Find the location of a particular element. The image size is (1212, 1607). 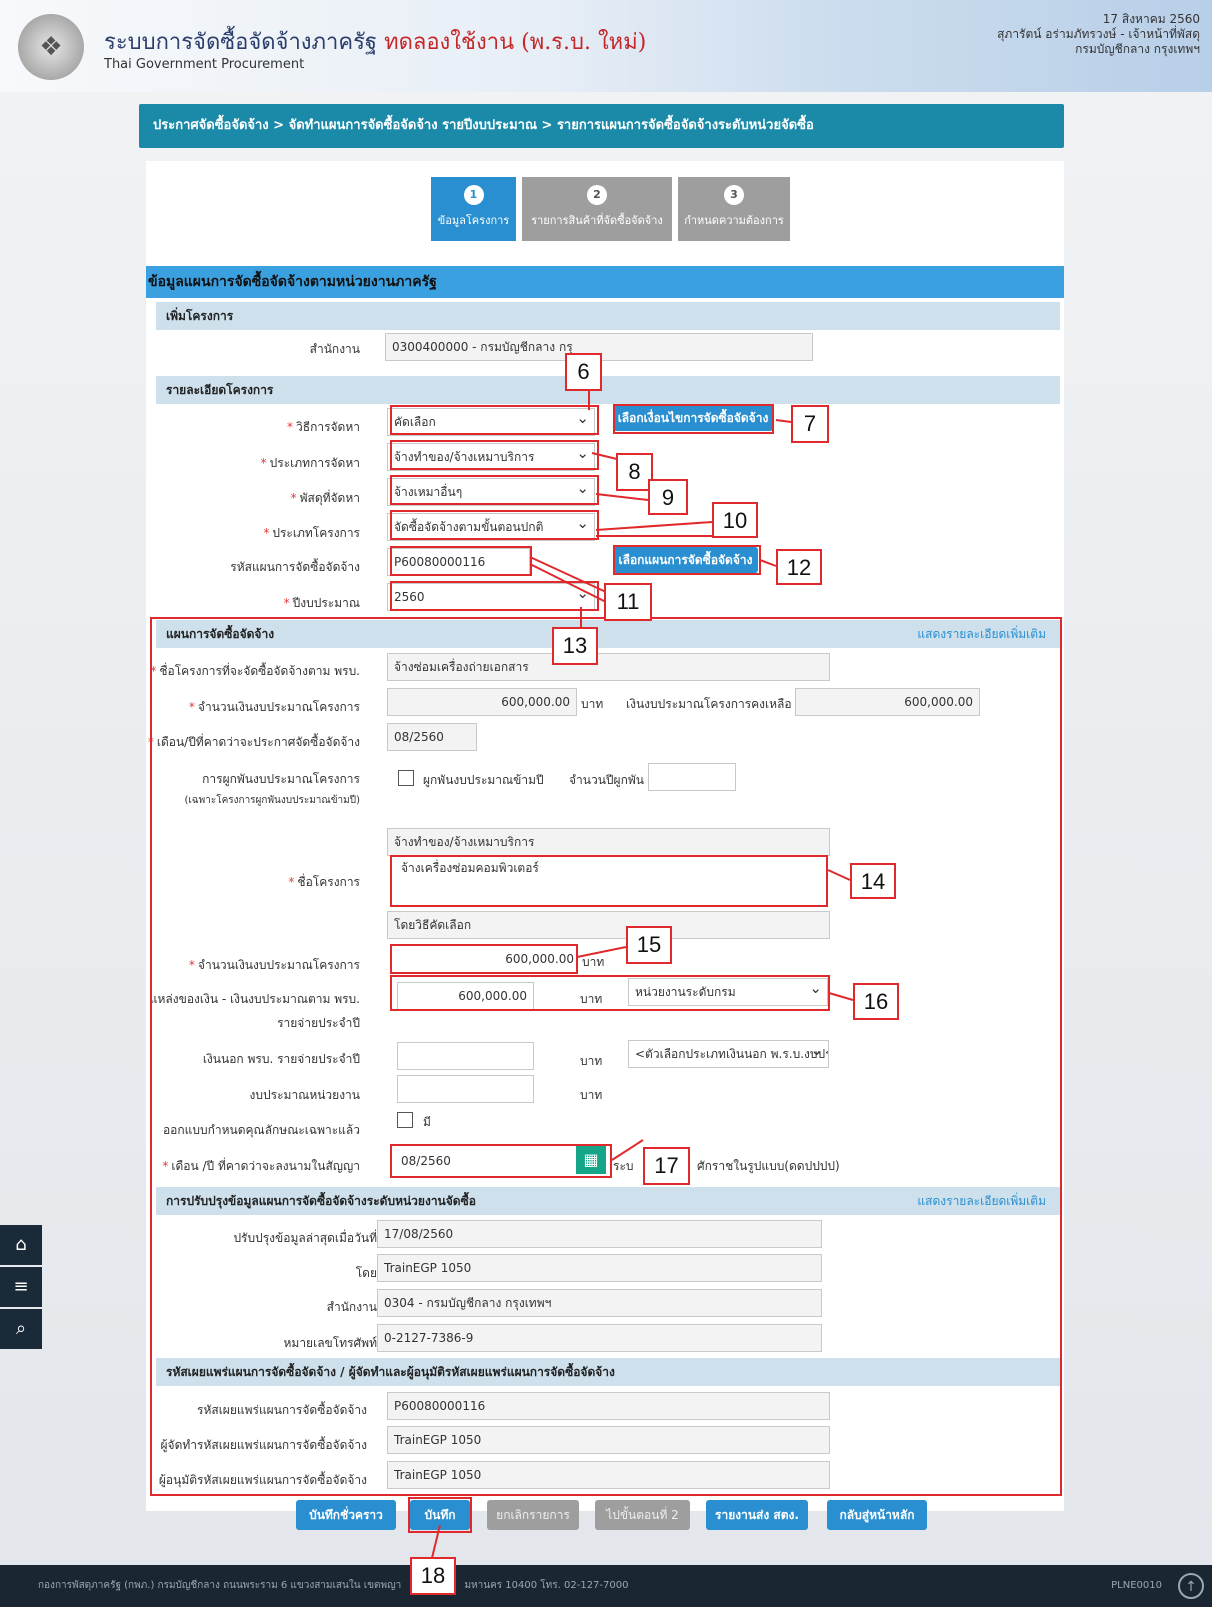

callout-6: 6 is located at coordinates (583, 372).